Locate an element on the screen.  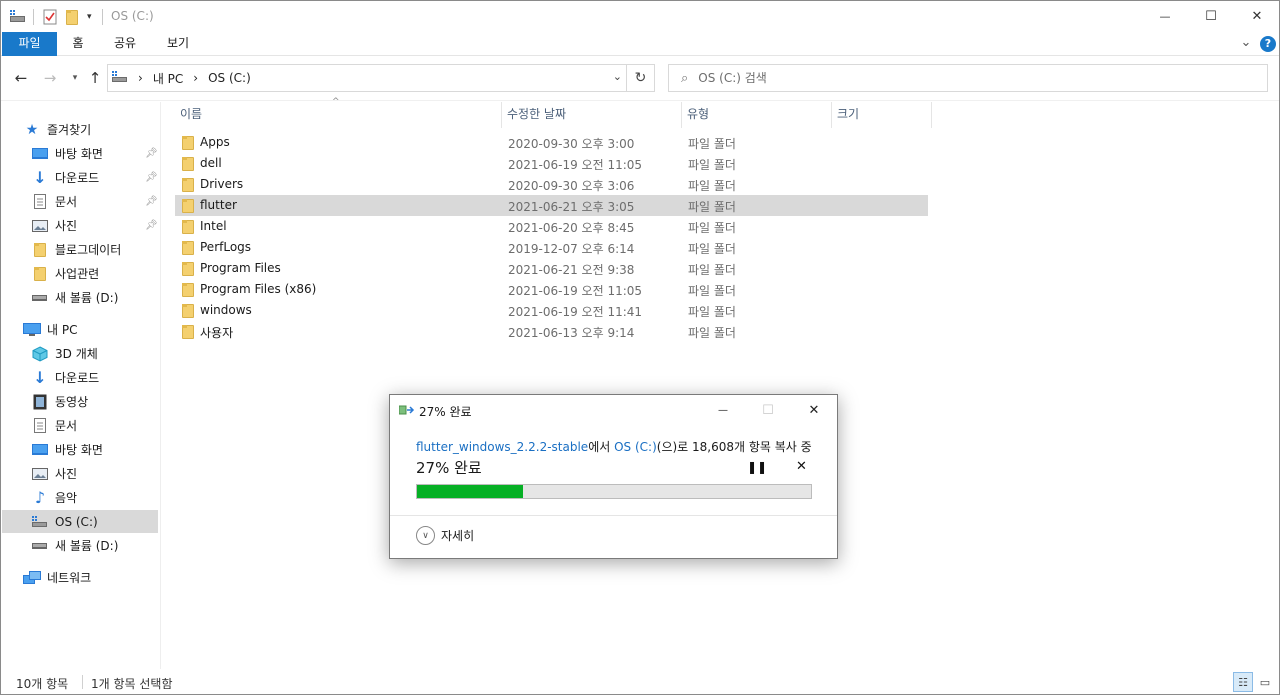
properties-quick-icon is located at coordinates (50, 17).